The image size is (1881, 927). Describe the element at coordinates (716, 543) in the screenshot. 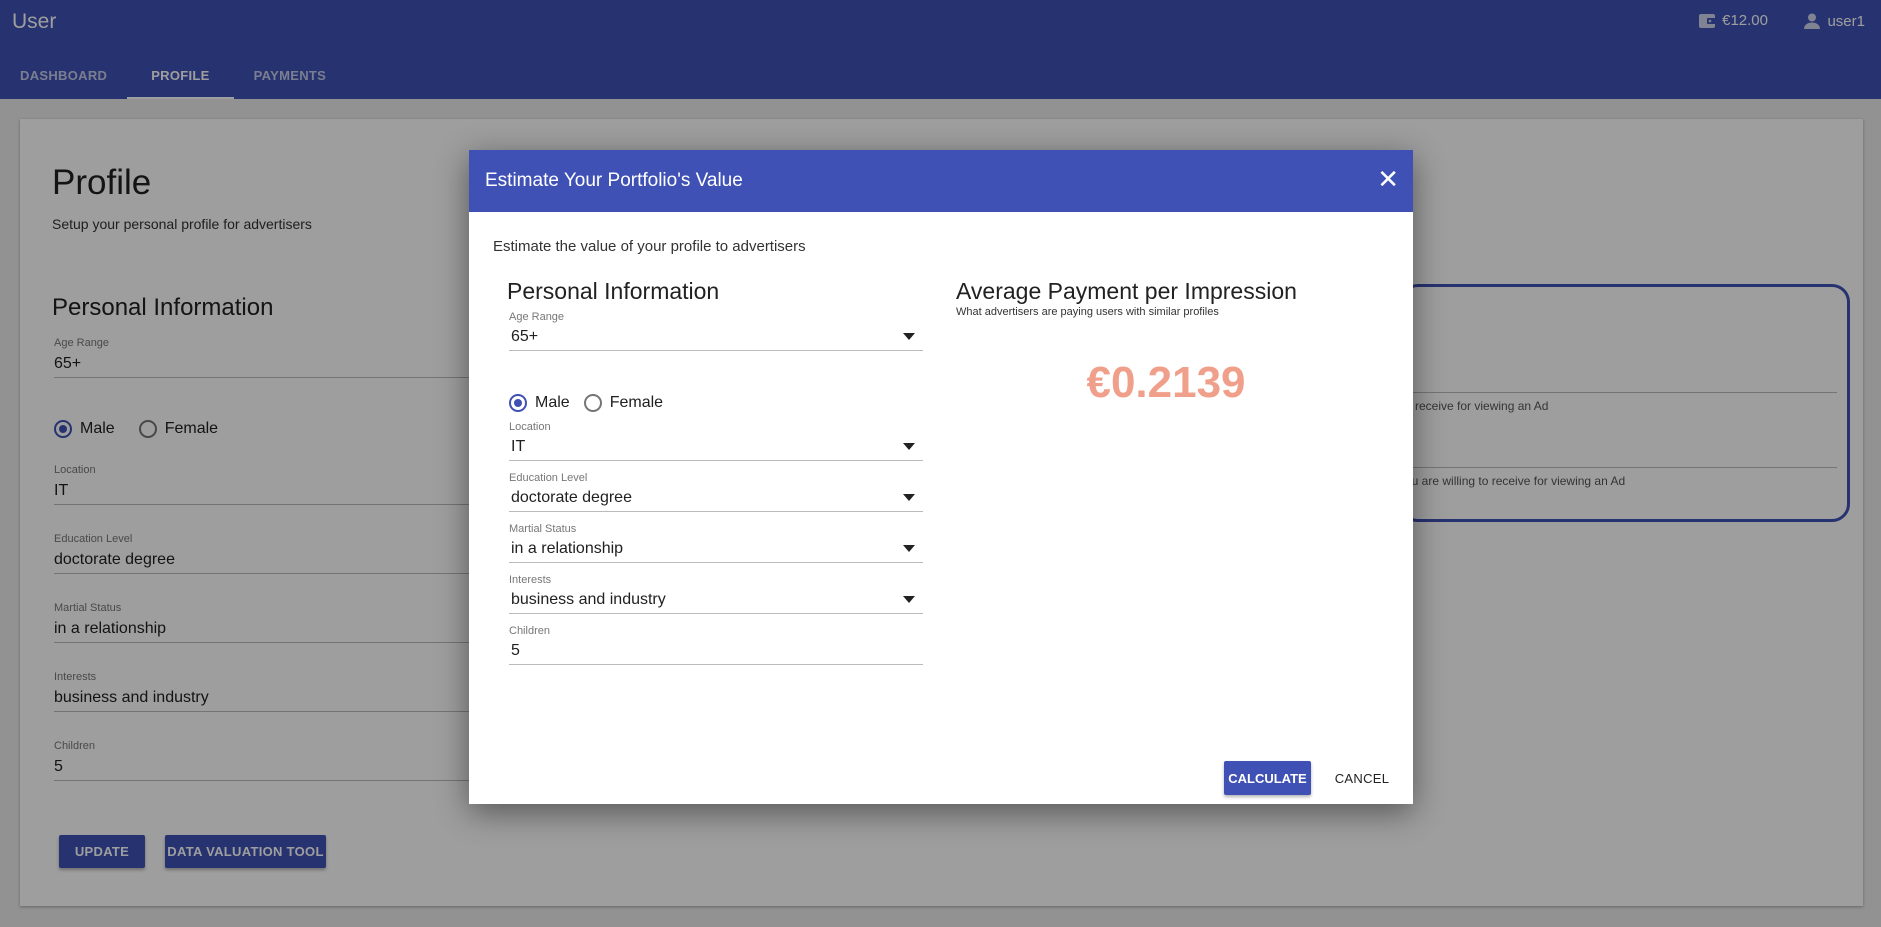

I see `dialog-marital-select: Martial Status in a relationship` at that location.